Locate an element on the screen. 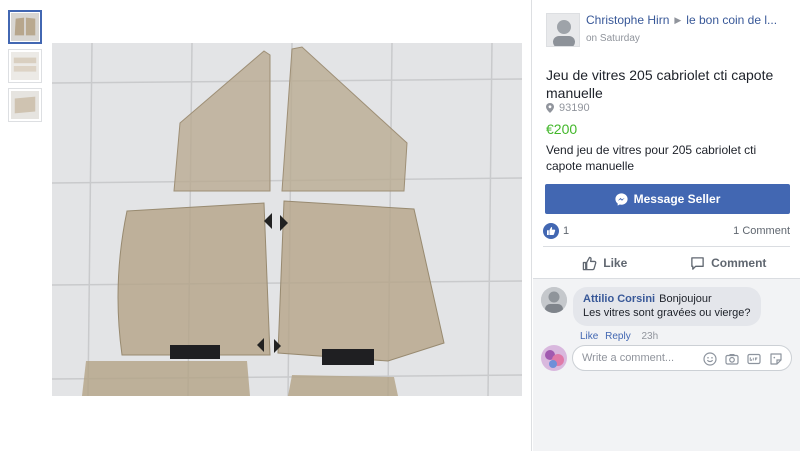 This screenshot has height=451, width=800. seller-name-link: Christophe Hirn is located at coordinates (627, 20).